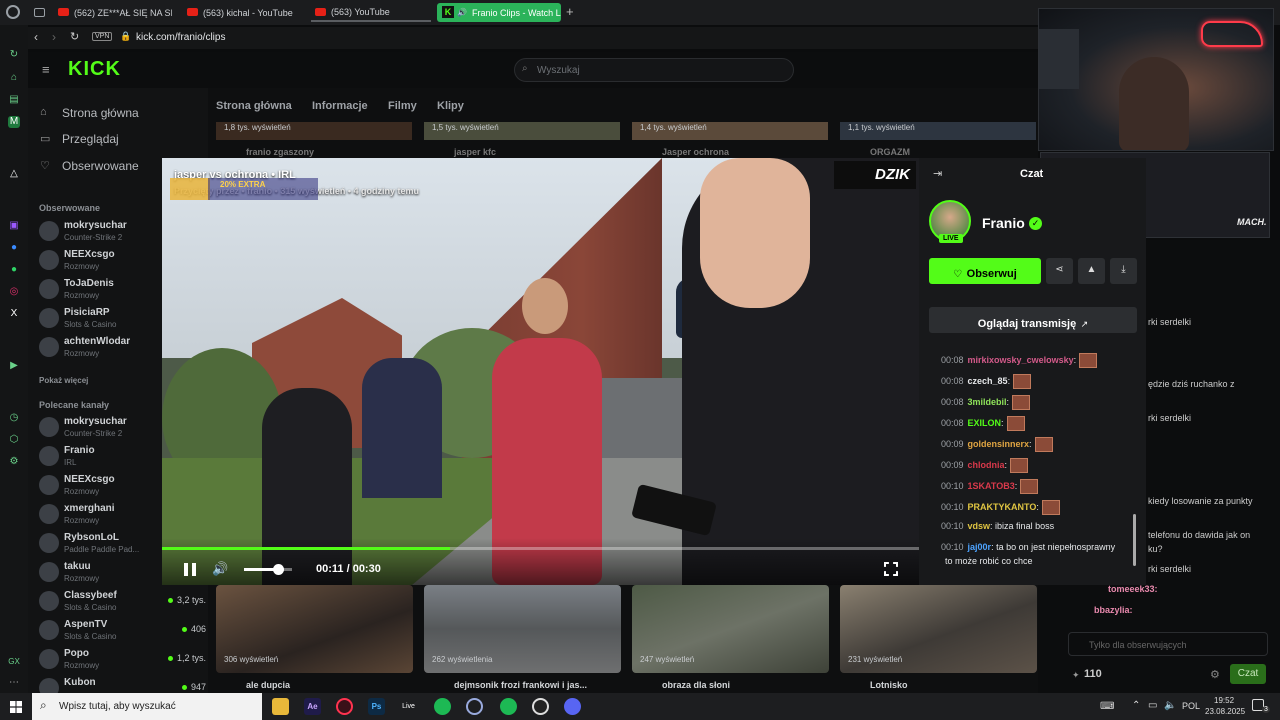  Describe the element at coordinates (937, 173) in the screenshot. I see `collapse-chat-icon: ⇥` at that location.